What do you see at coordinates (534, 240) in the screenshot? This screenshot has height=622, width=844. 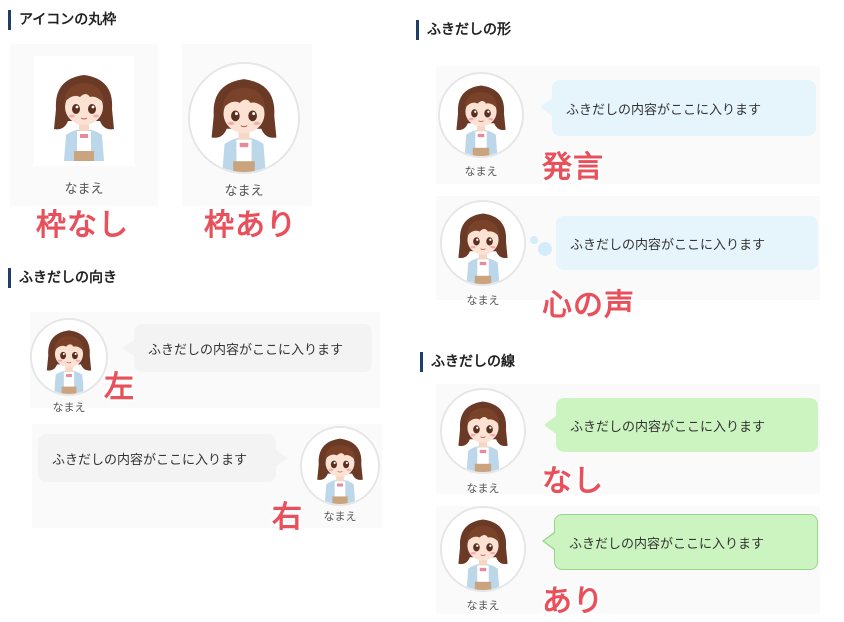 I see `thought-dot-small` at bounding box center [534, 240].